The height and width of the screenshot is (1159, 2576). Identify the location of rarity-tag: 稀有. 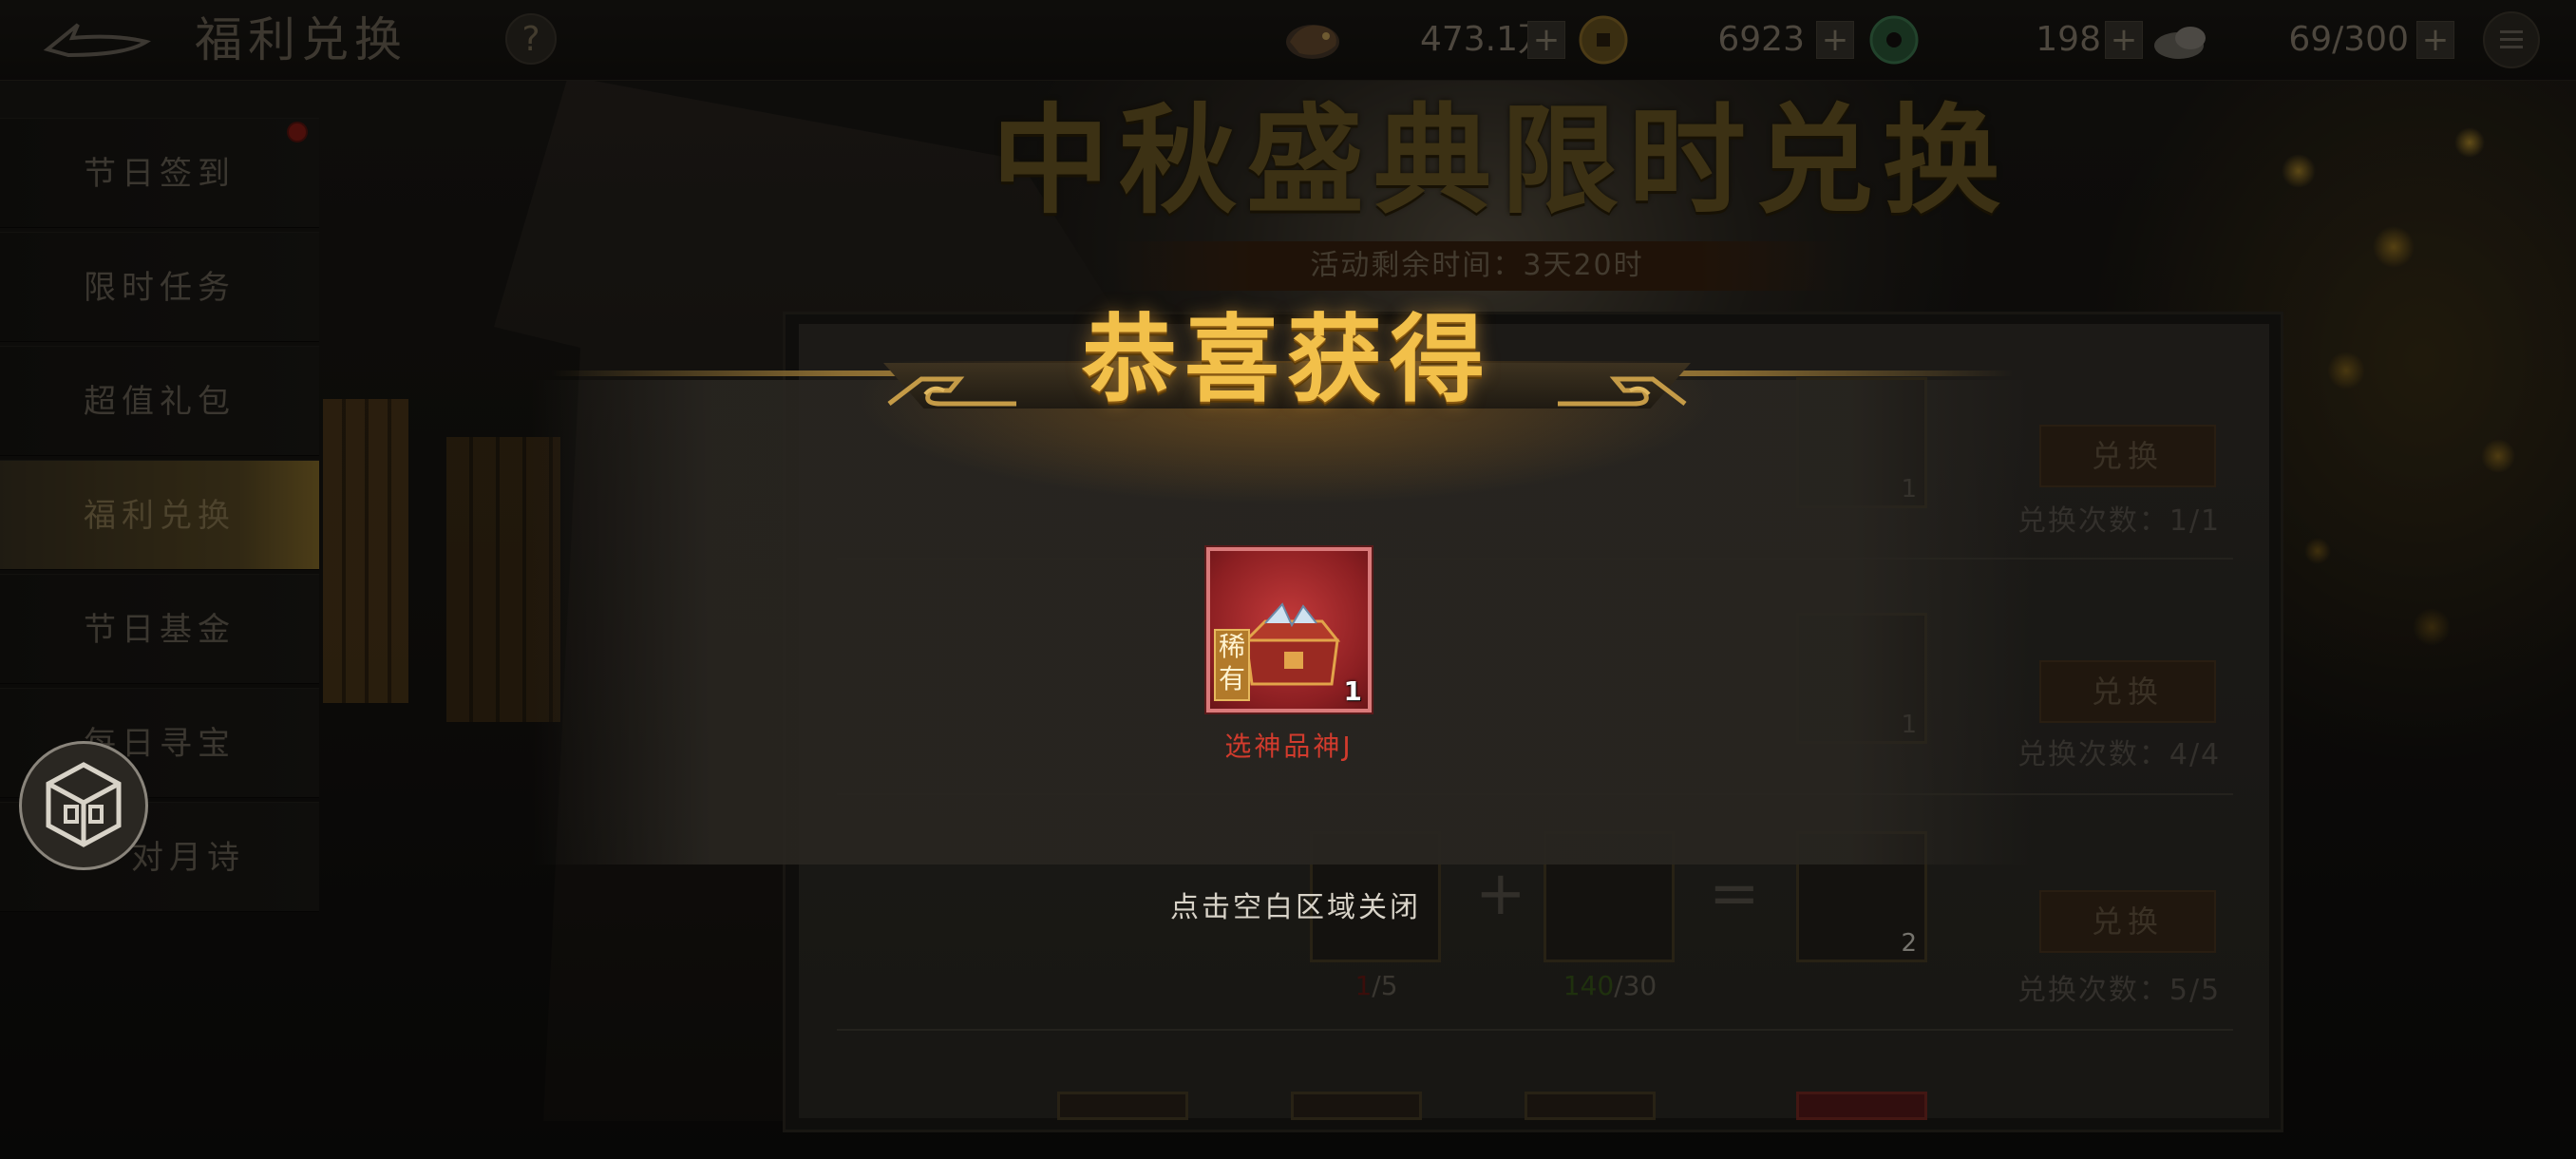
(1232, 665).